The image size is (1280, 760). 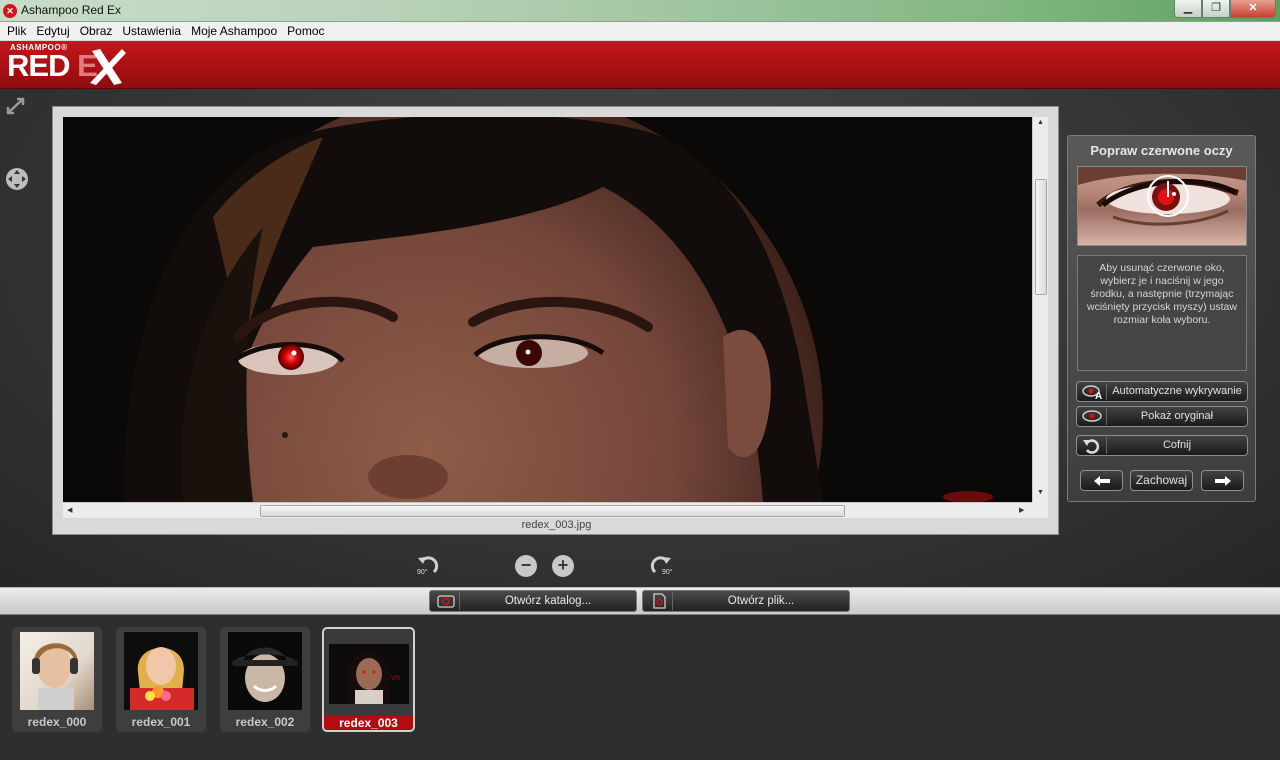 I want to click on file-icon, so click(x=659, y=601).